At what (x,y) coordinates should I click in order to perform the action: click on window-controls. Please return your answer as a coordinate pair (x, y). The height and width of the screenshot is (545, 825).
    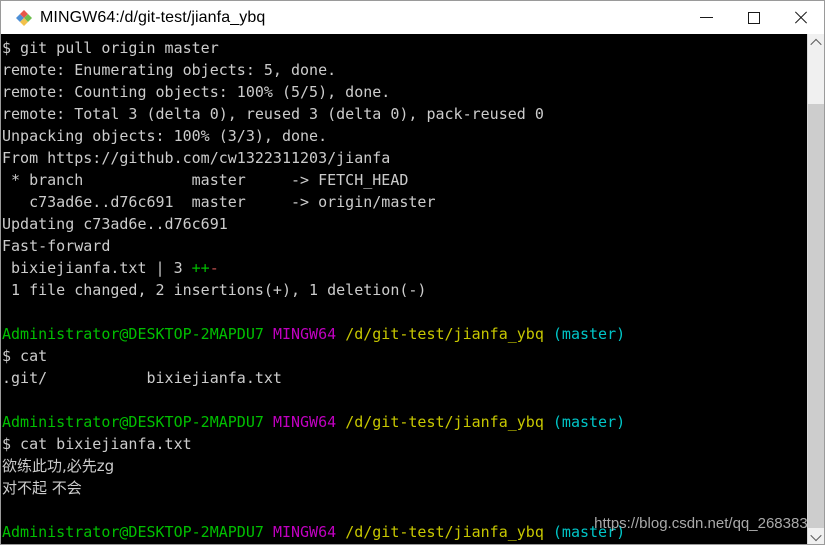
    Looking at the image, I should click on (753, 17).